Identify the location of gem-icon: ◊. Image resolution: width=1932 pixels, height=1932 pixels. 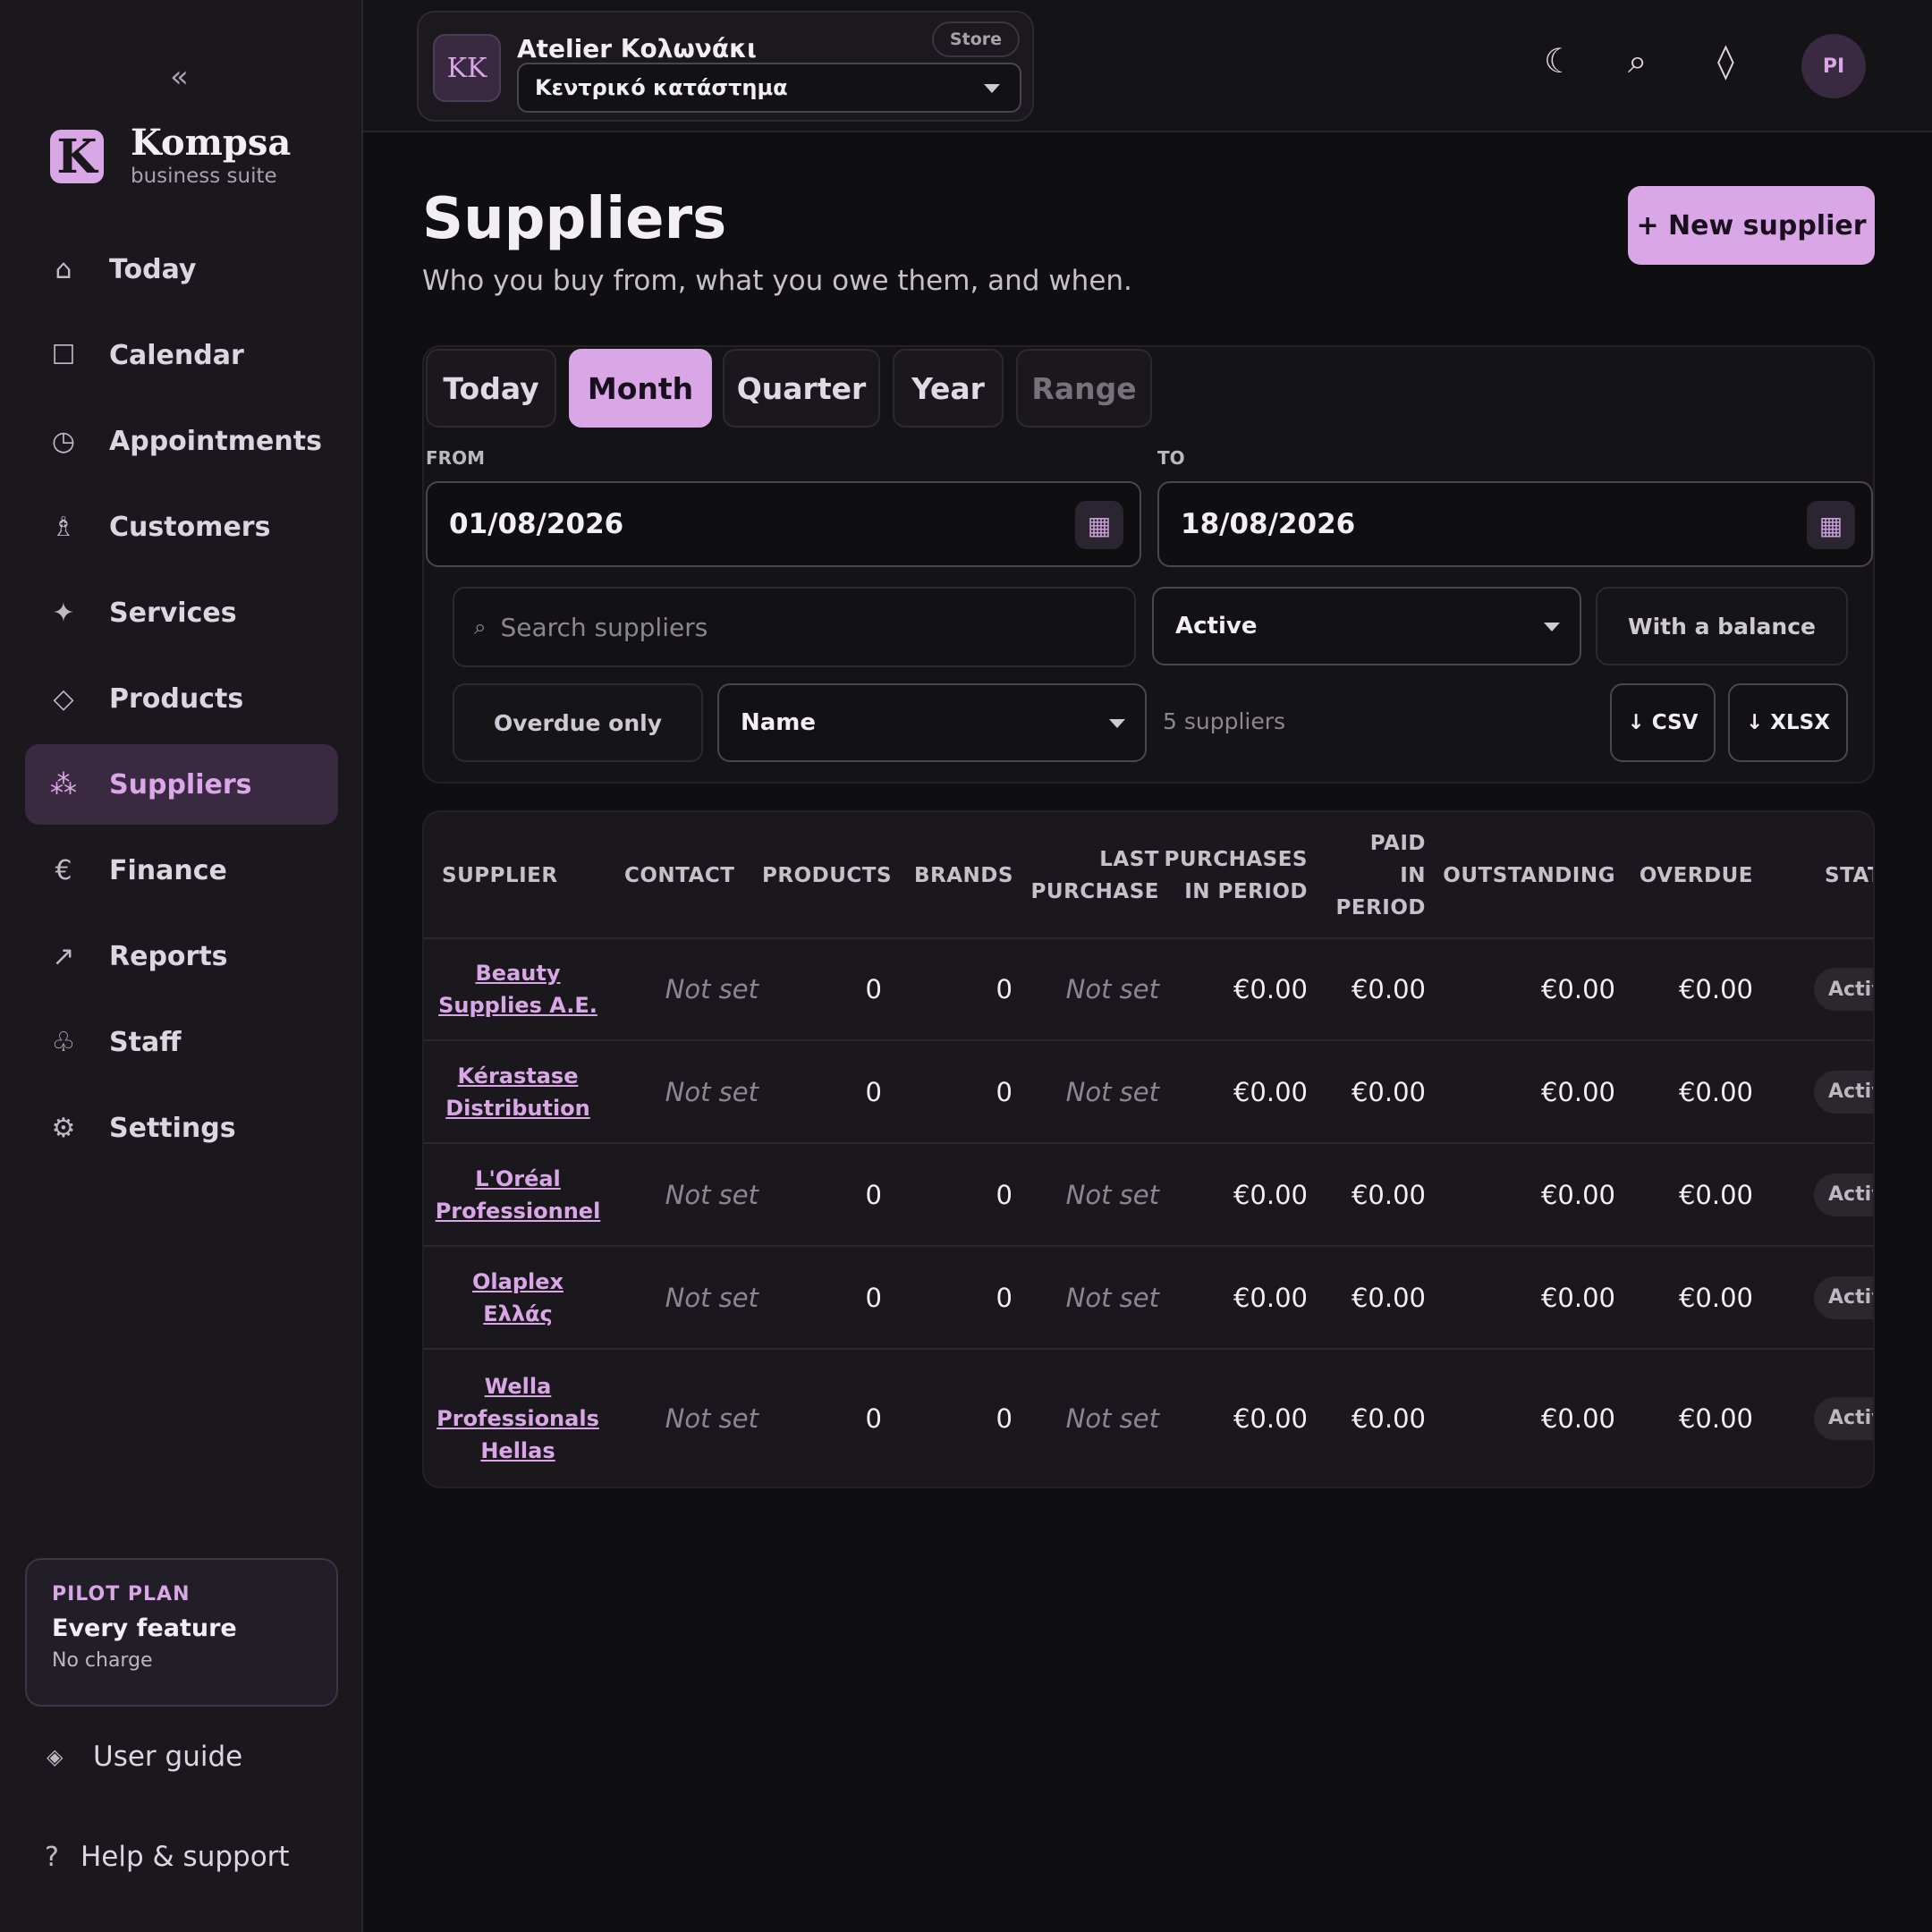
(1725, 60).